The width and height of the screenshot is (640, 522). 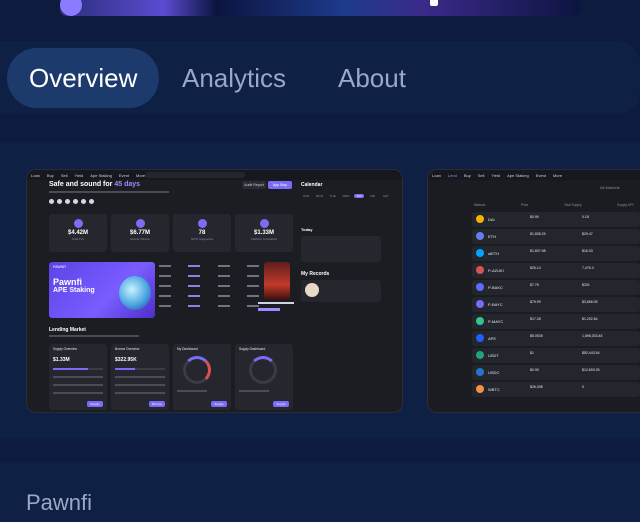 What do you see at coordinates (50, 175) in the screenshot?
I see `mini-nav-item: Buy` at bounding box center [50, 175].